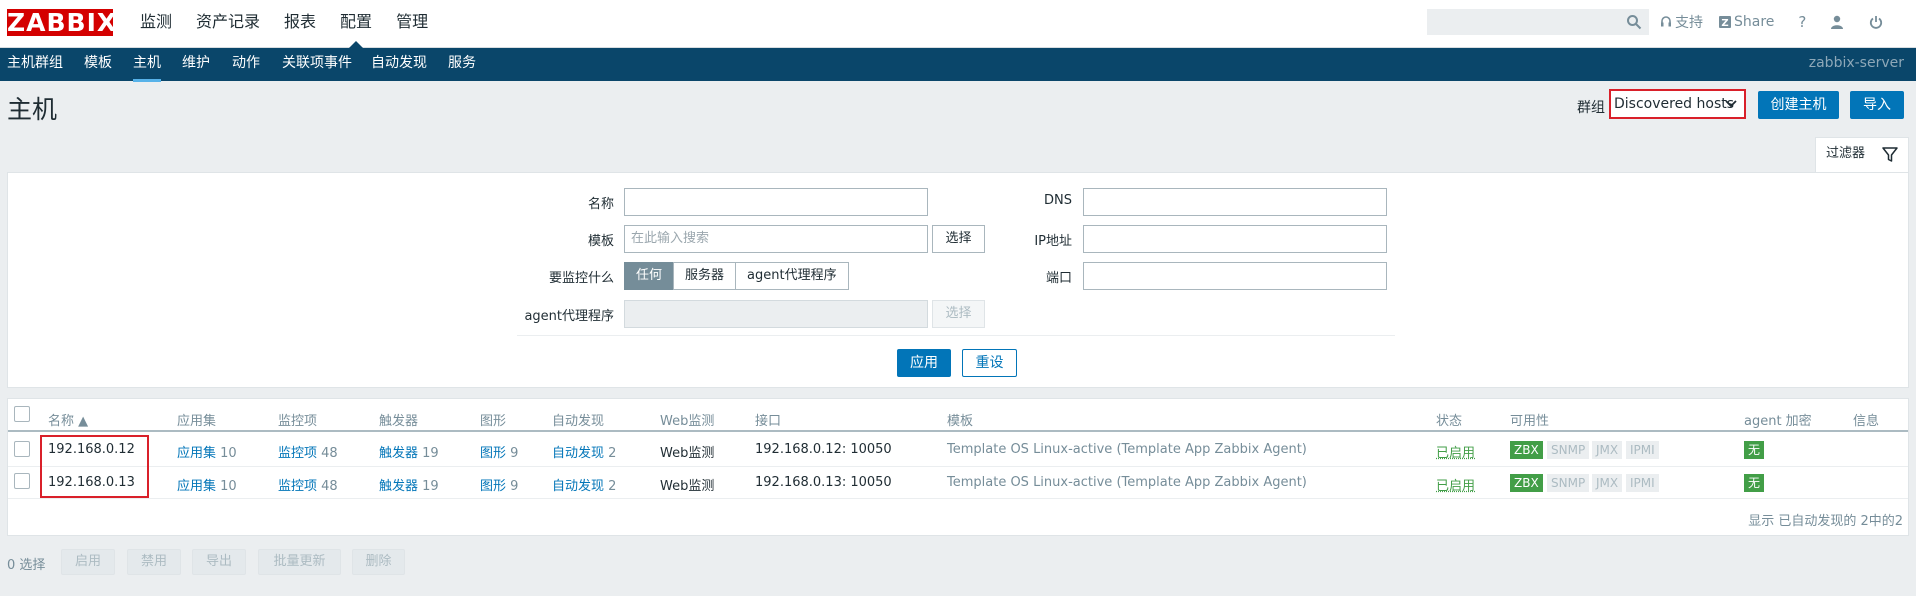 This screenshot has width=1916, height=596. What do you see at coordinates (246, 63) in the screenshot?
I see `subnav-actions: 动作` at bounding box center [246, 63].